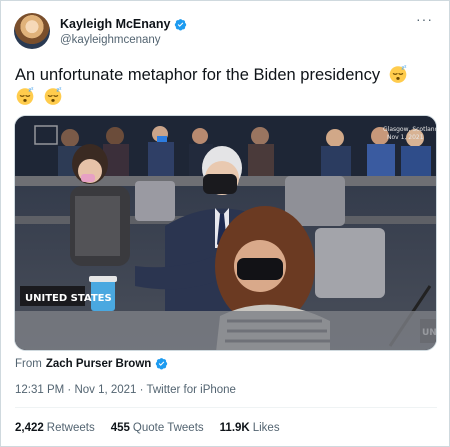 This screenshot has height=447, width=450. Describe the element at coordinates (110, 40) in the screenshot. I see `author-handle: @kayleighmcenany` at that location.